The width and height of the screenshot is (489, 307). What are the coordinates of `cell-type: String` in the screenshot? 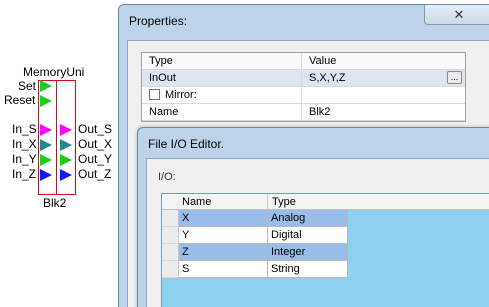 It's located at (308, 269).